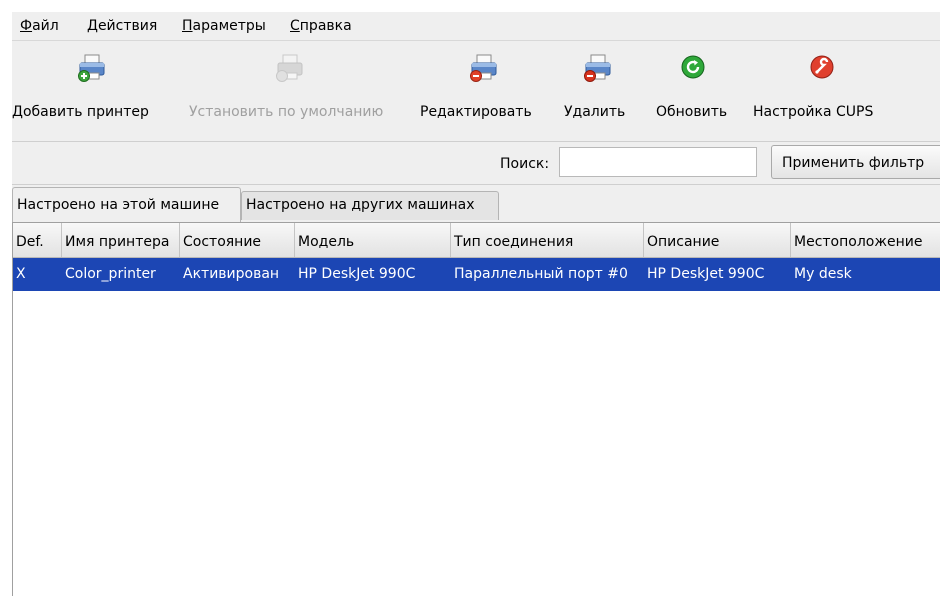 The width and height of the screenshot is (940, 596). I want to click on cups-settings-icon, so click(822, 67).